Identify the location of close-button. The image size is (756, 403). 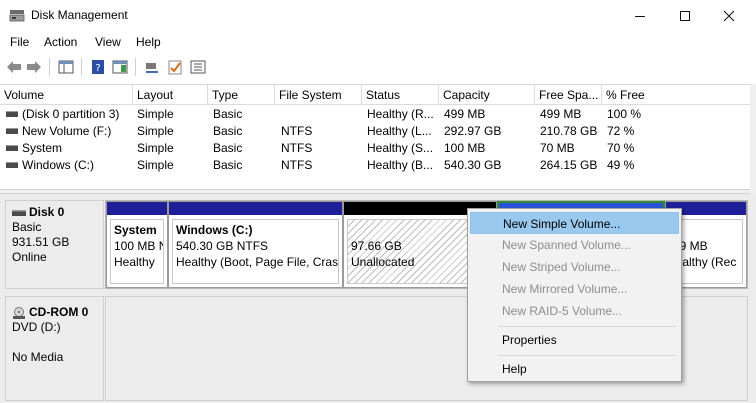
(729, 15).